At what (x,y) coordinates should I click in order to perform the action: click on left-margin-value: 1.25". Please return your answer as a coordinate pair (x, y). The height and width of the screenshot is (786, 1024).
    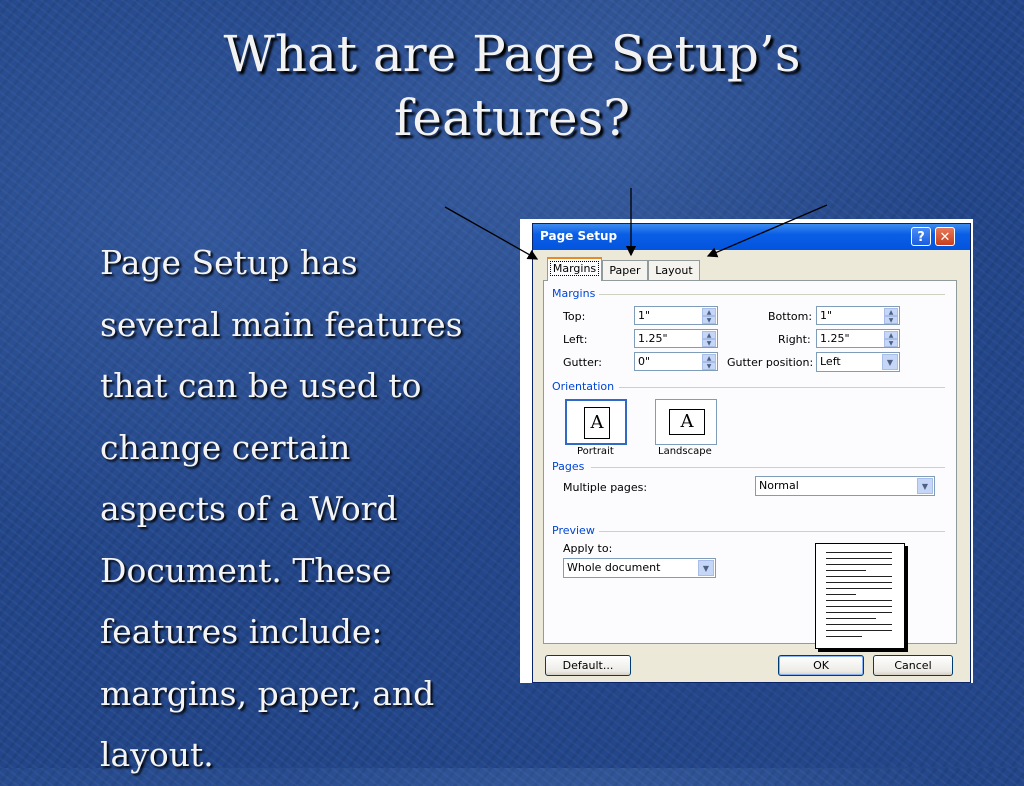
    Looking at the image, I should click on (653, 338).